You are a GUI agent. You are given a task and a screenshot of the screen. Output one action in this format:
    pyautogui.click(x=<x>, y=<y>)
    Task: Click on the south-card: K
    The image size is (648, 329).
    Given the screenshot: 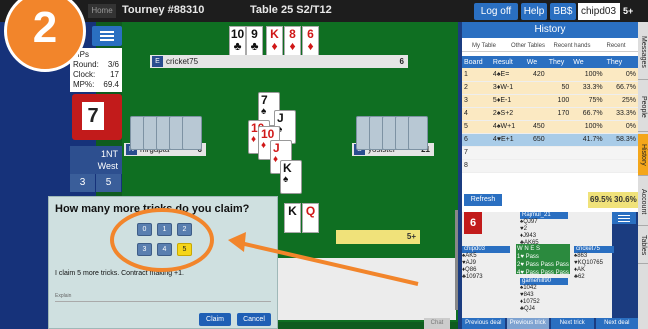 What is the action you would take?
    pyautogui.click(x=292, y=218)
    